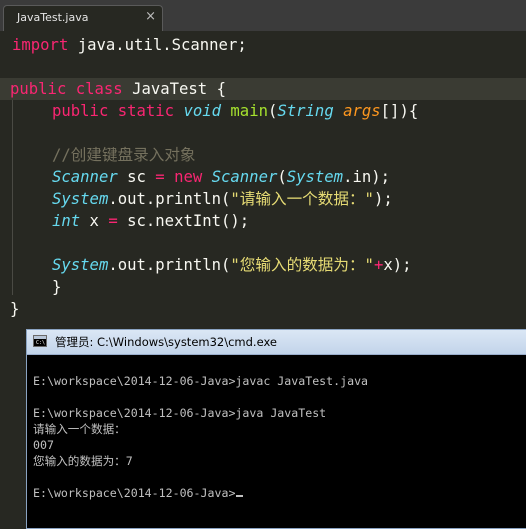 The height and width of the screenshot is (529, 526). I want to click on tab-label: JavaTest.java, so click(53, 17).